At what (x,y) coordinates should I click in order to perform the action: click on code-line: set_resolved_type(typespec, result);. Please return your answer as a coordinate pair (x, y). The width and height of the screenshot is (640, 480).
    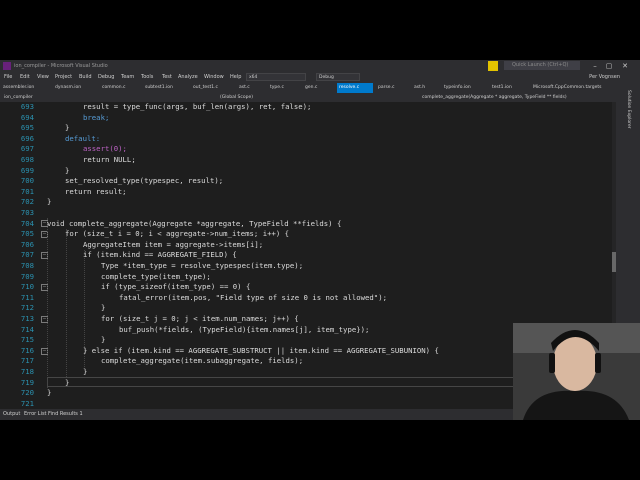
    Looking at the image, I should click on (135, 180).